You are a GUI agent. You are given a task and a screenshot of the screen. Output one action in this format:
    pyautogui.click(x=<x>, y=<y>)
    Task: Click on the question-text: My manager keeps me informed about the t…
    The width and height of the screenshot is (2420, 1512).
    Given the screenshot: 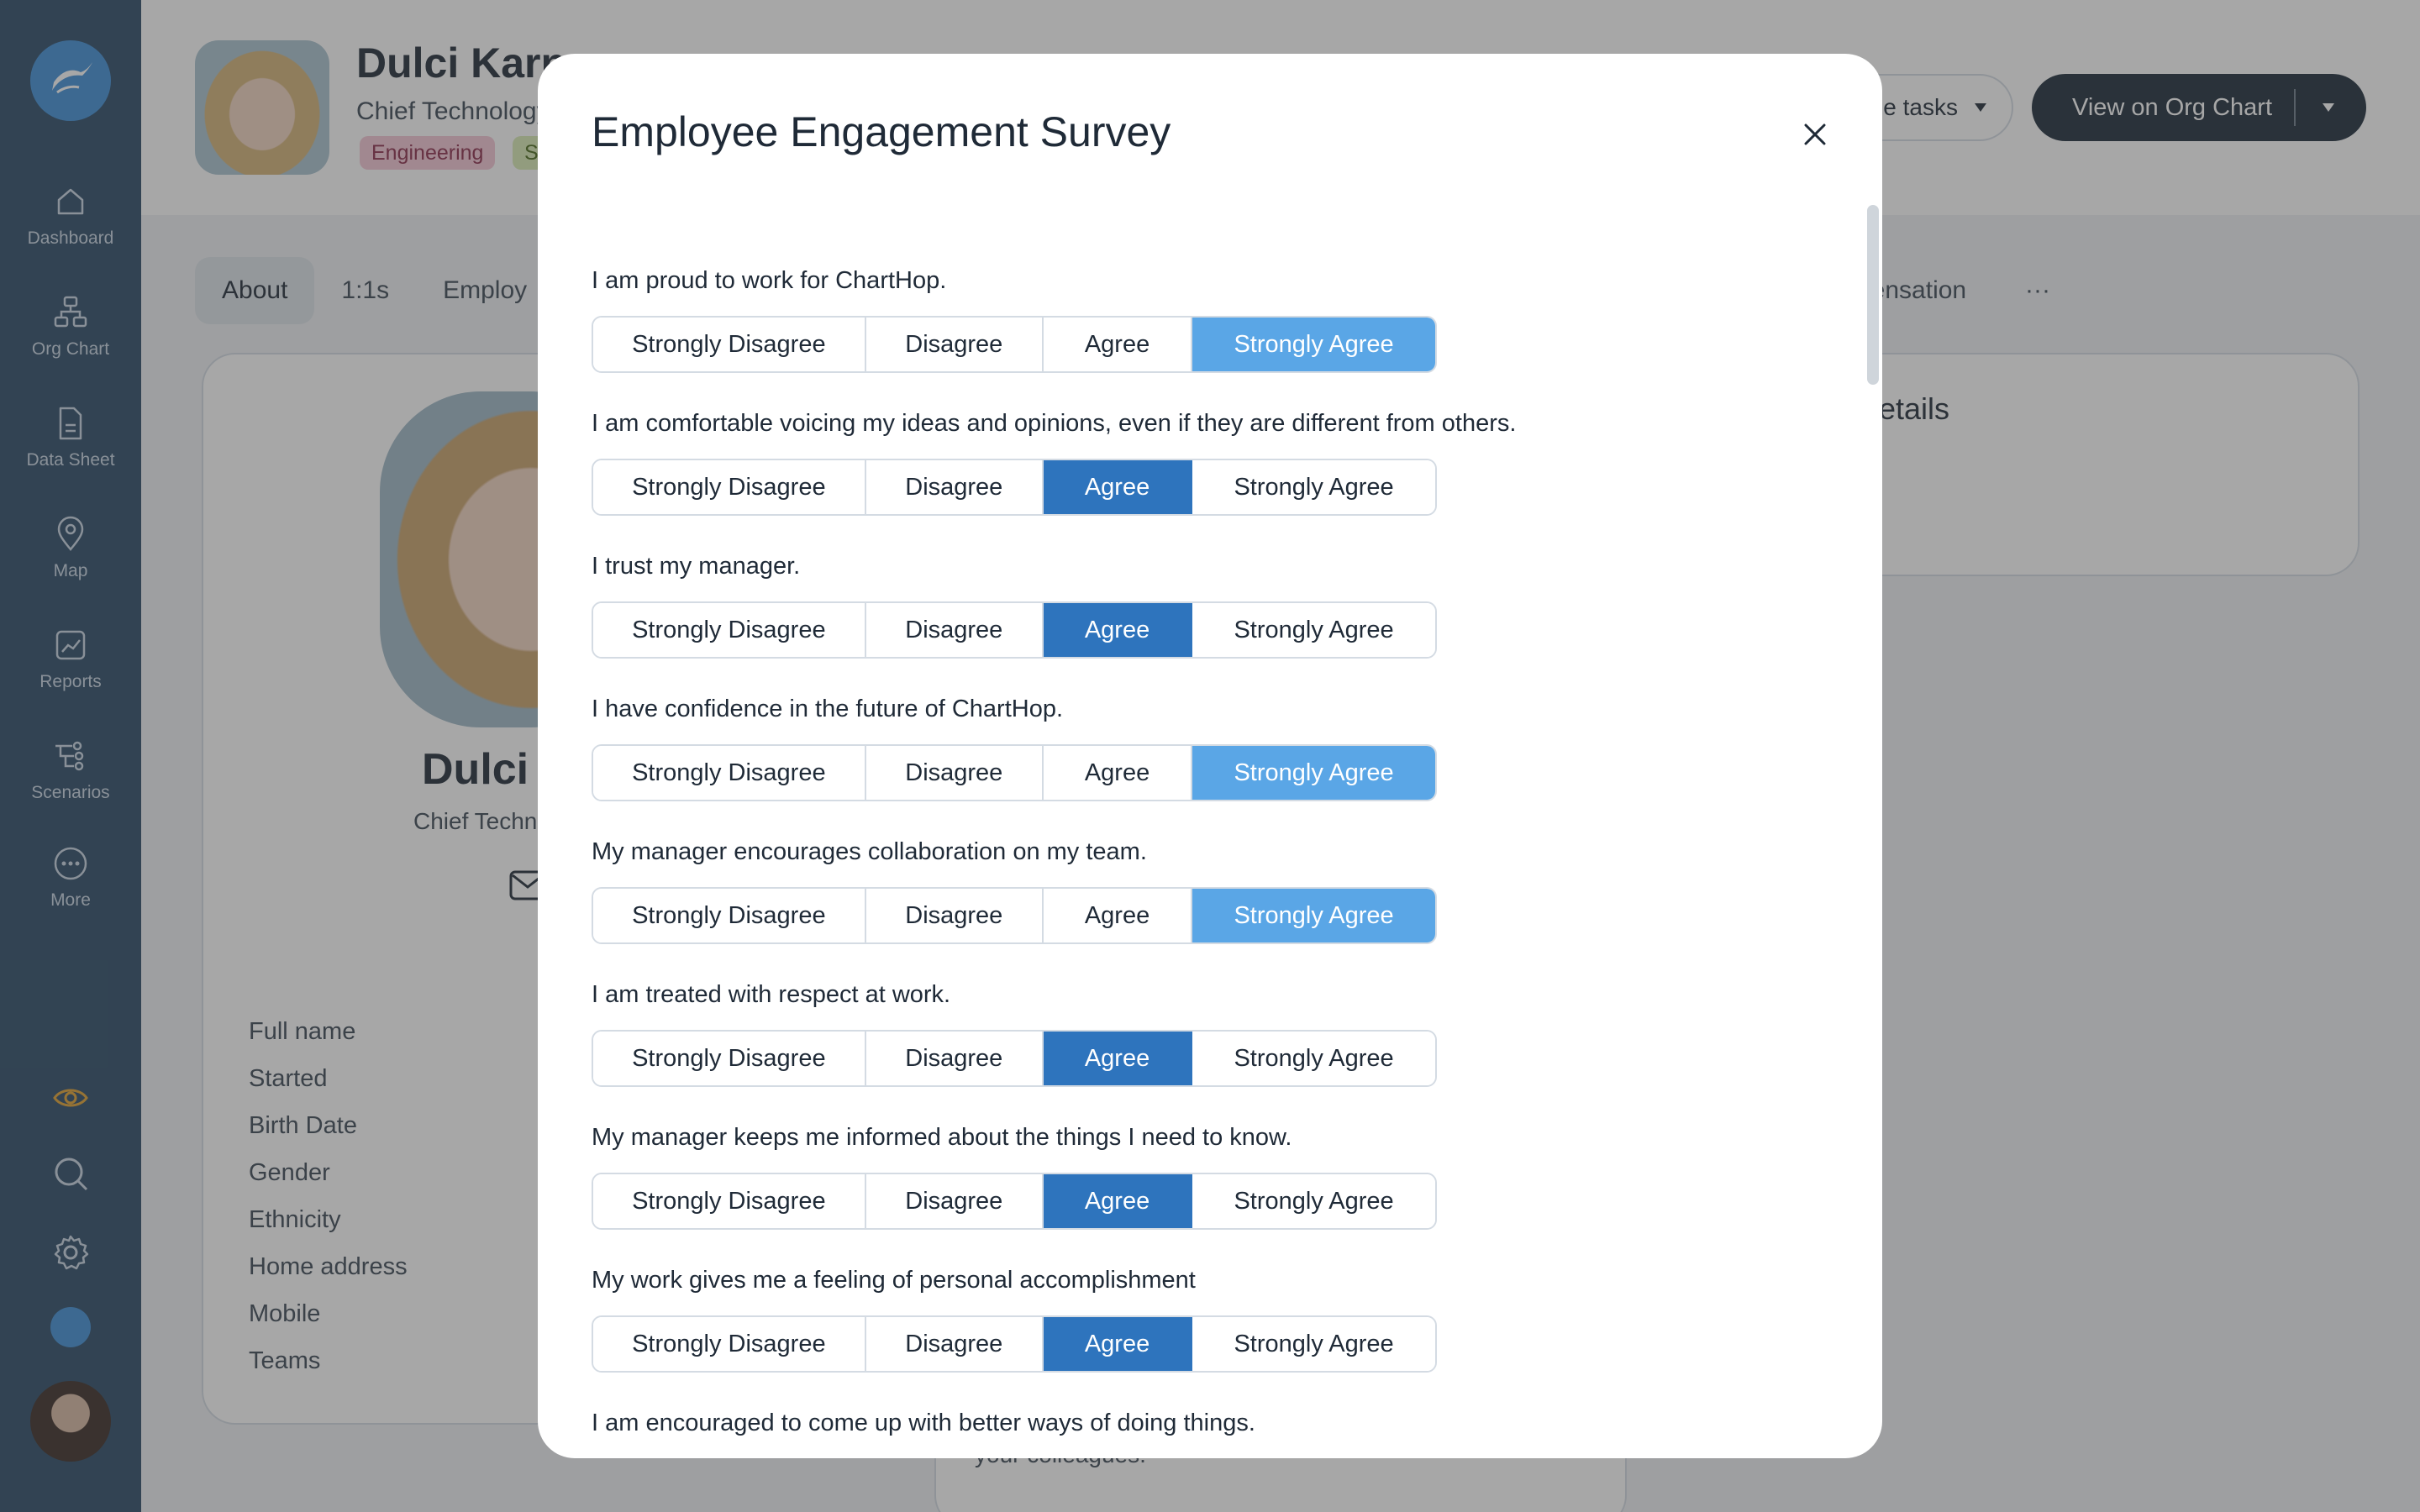 What is the action you would take?
    pyautogui.click(x=942, y=1137)
    